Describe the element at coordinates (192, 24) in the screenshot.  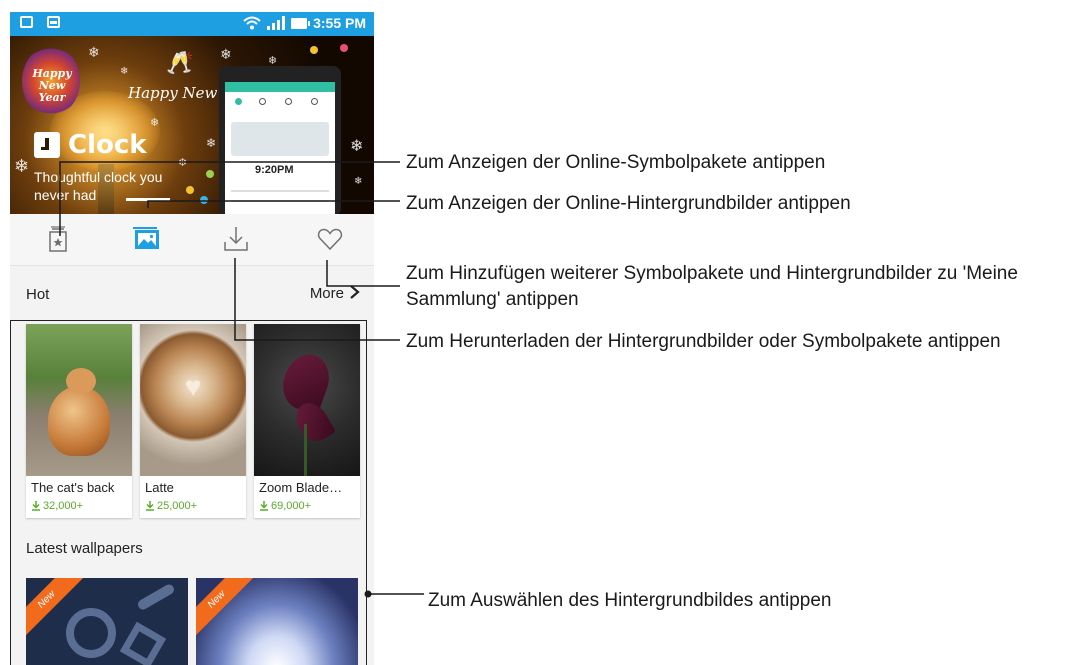
I see `status-bar: 3:55 PM` at that location.